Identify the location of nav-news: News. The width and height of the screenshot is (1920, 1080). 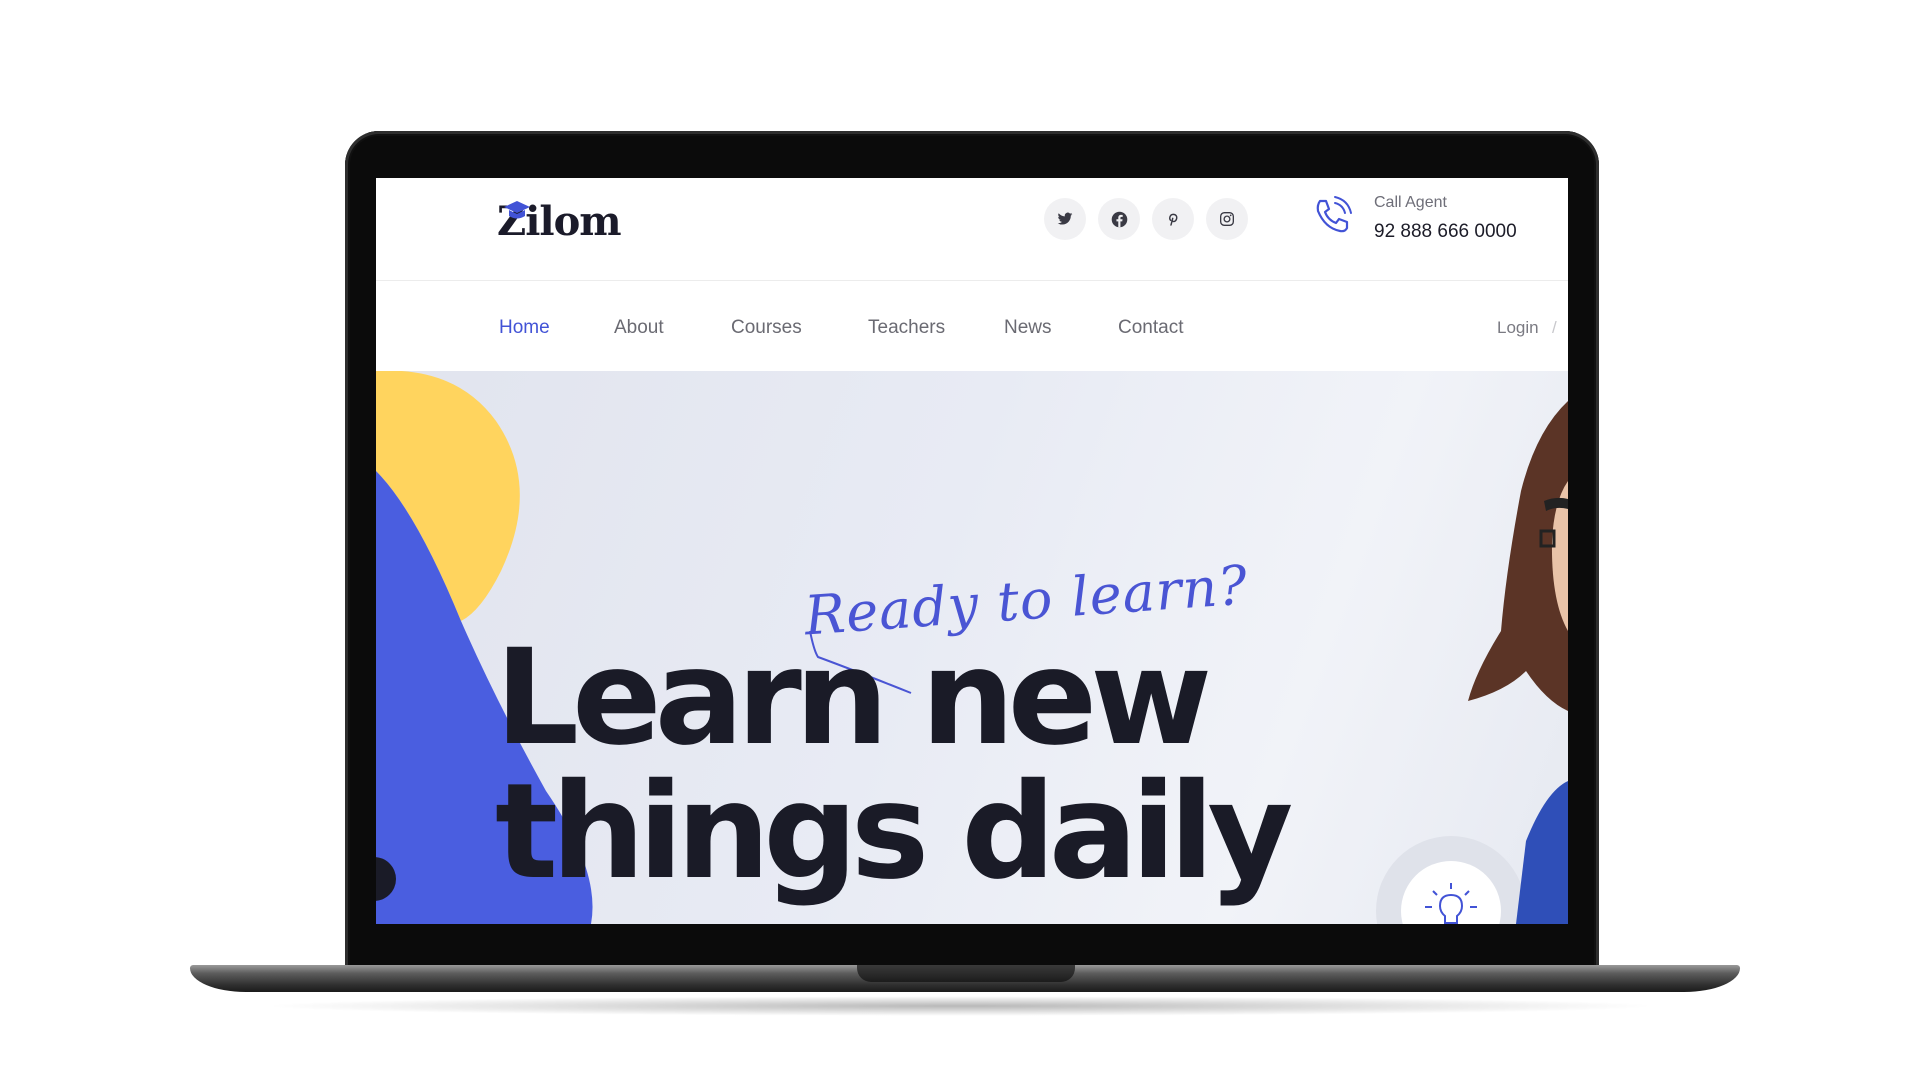
(1028, 328).